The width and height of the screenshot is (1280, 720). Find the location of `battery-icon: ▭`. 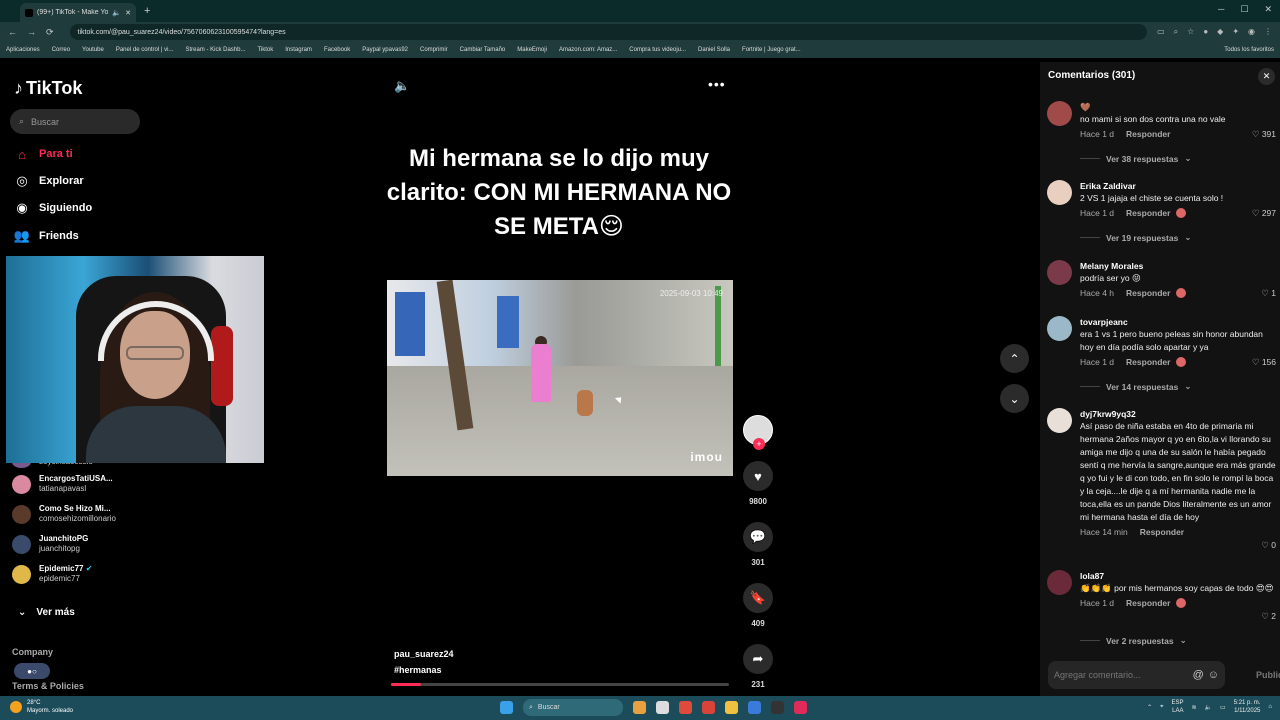

battery-icon: ▭ is located at coordinates (1223, 707).